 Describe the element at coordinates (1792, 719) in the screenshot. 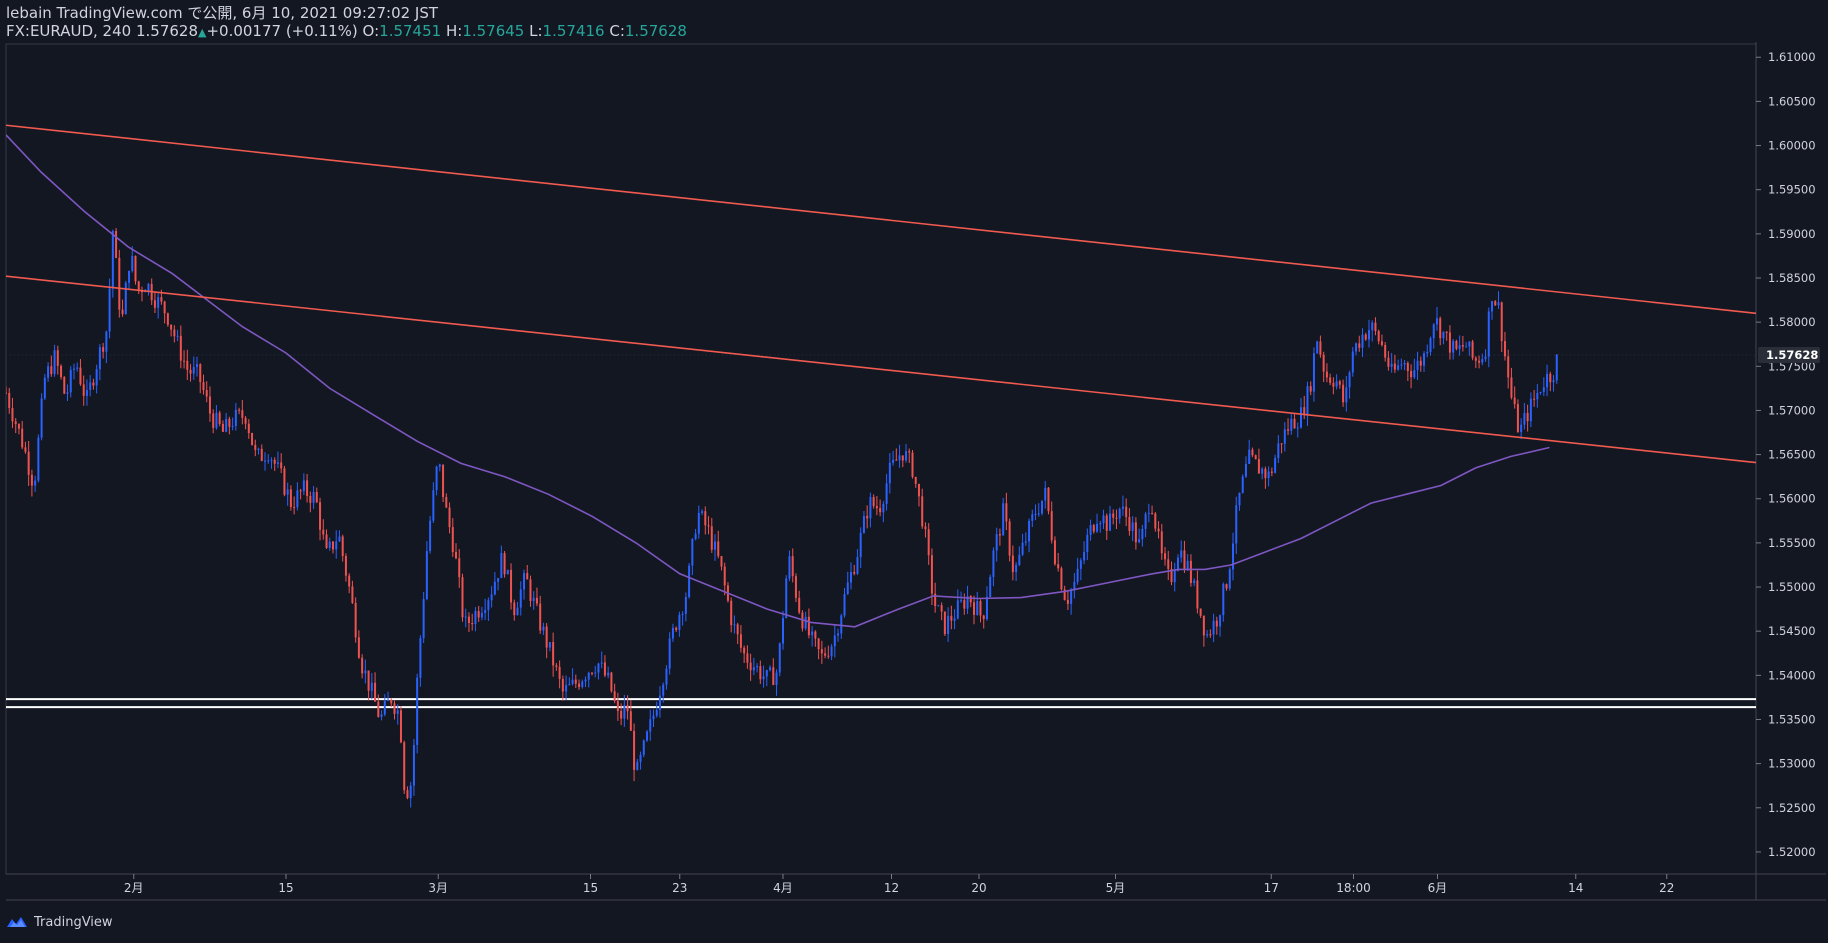

I see `y-tick-label: 1.53500` at that location.